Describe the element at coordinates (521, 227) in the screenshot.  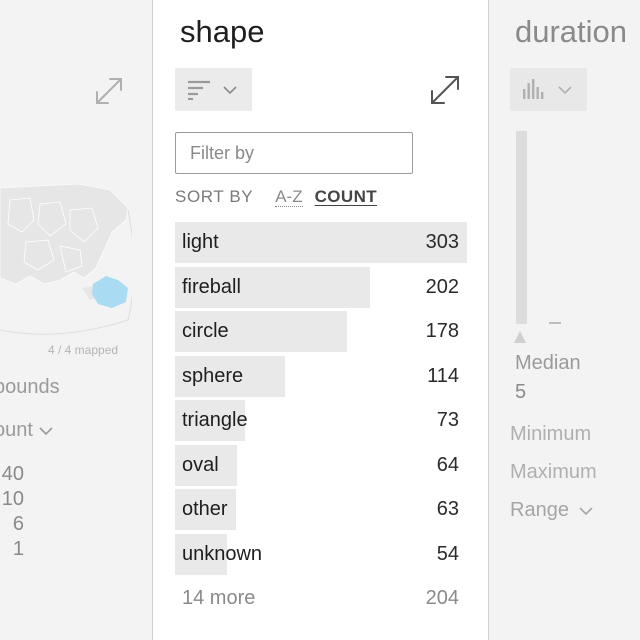
I see `range-slider-track` at that location.